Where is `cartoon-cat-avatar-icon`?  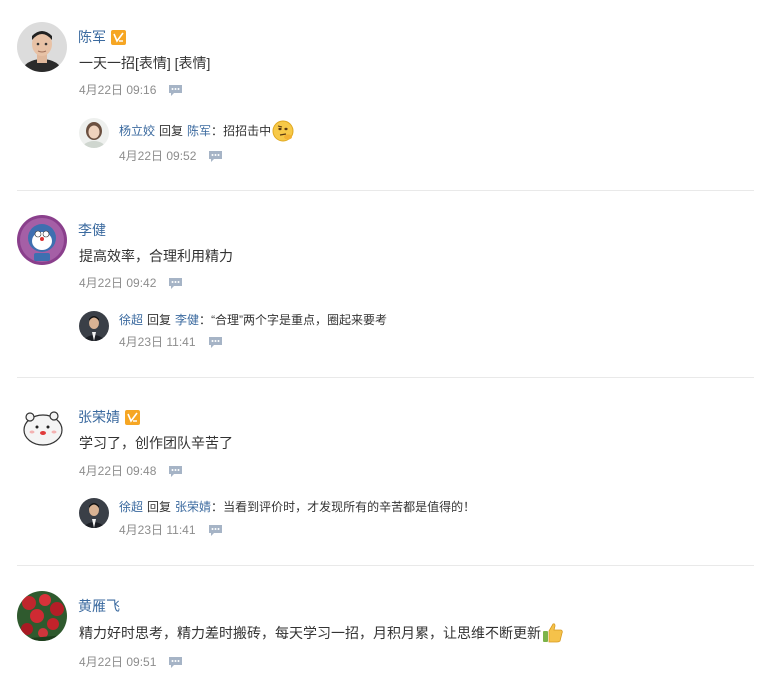
cartoon-cat-avatar-icon is located at coordinates (42, 240).